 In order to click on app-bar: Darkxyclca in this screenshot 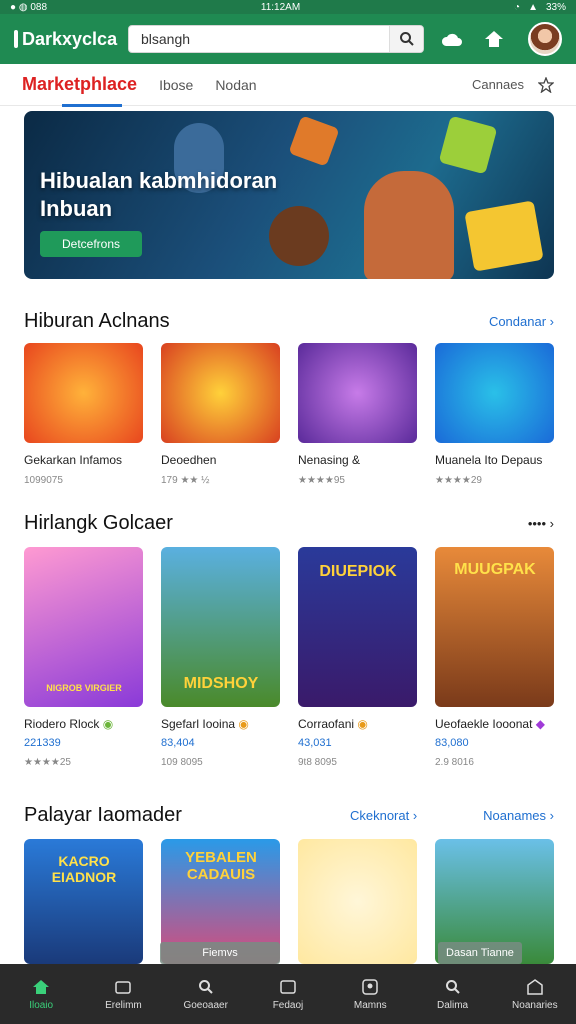, I will do `click(288, 39)`.